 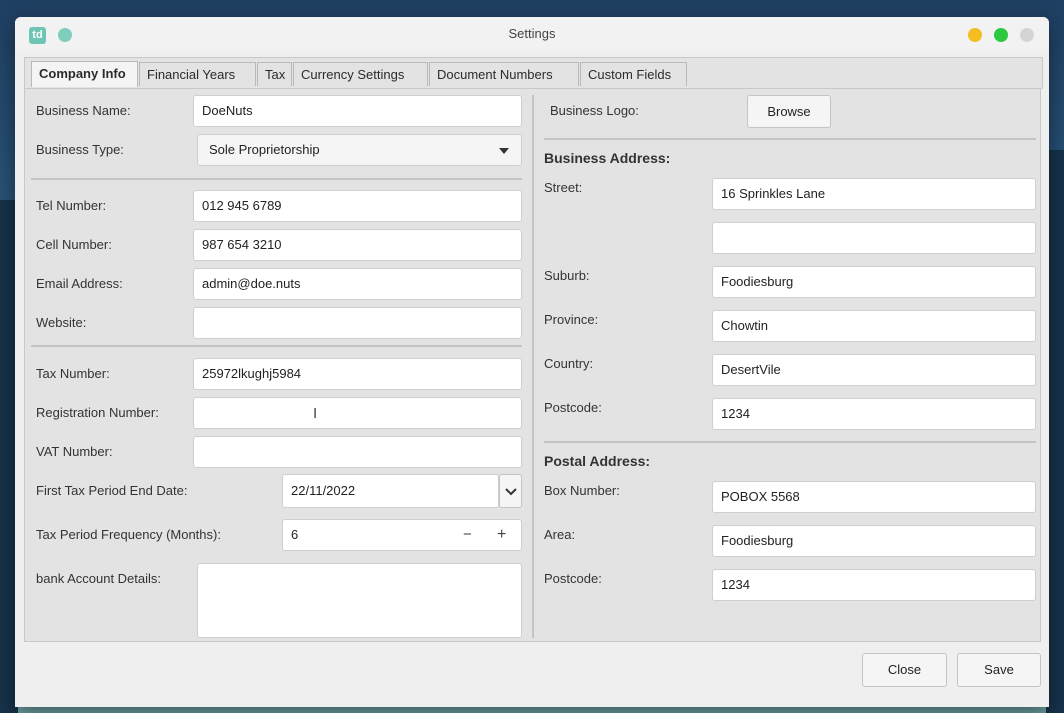 I want to click on tax-period-frequency-value: 6, so click(x=295, y=534).